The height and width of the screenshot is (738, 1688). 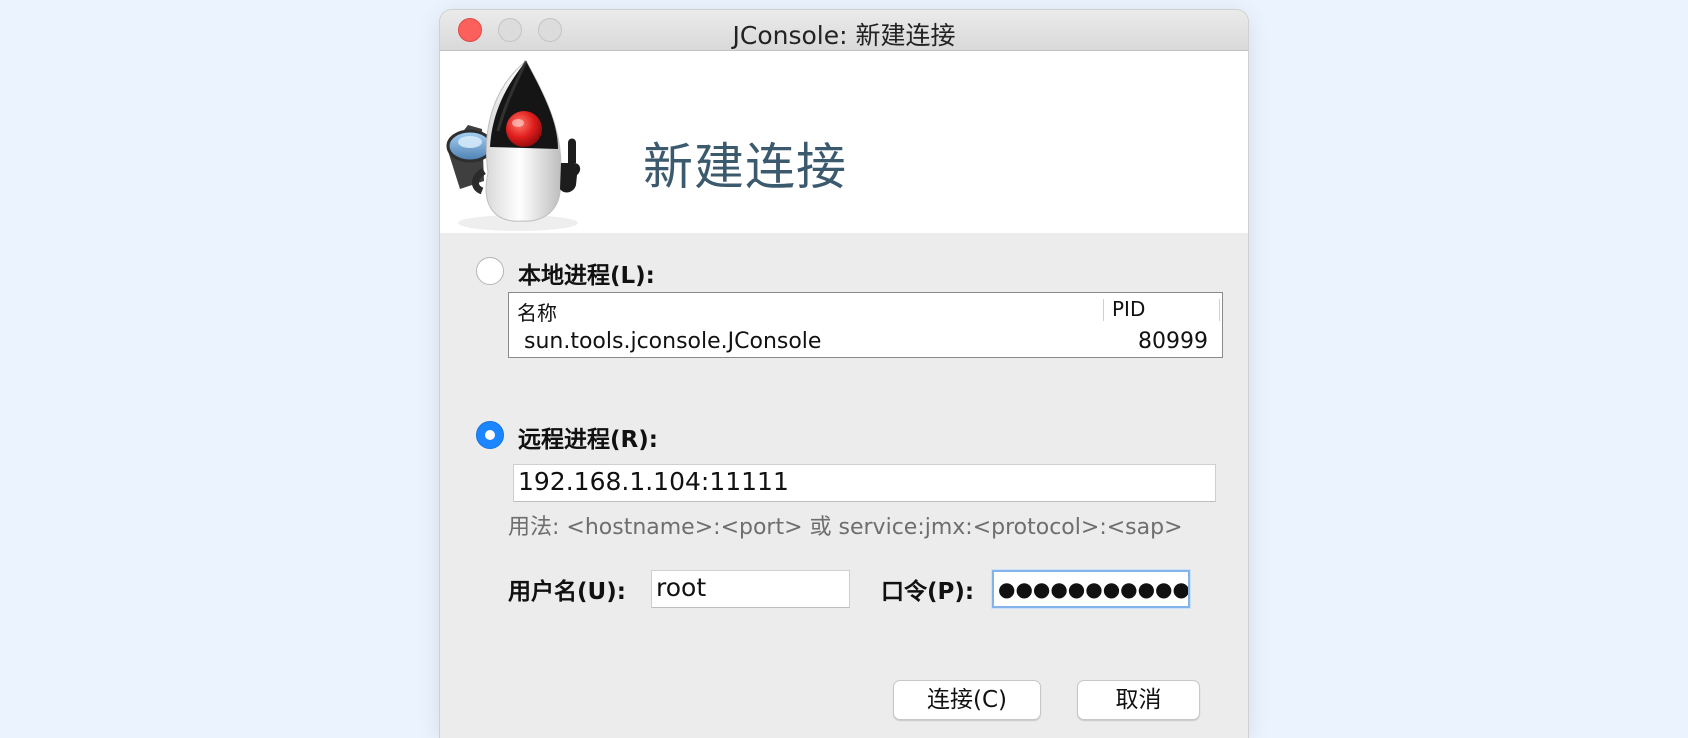 What do you see at coordinates (864, 483) in the screenshot?
I see `remote-address-input: 192.168.1.104:11111` at bounding box center [864, 483].